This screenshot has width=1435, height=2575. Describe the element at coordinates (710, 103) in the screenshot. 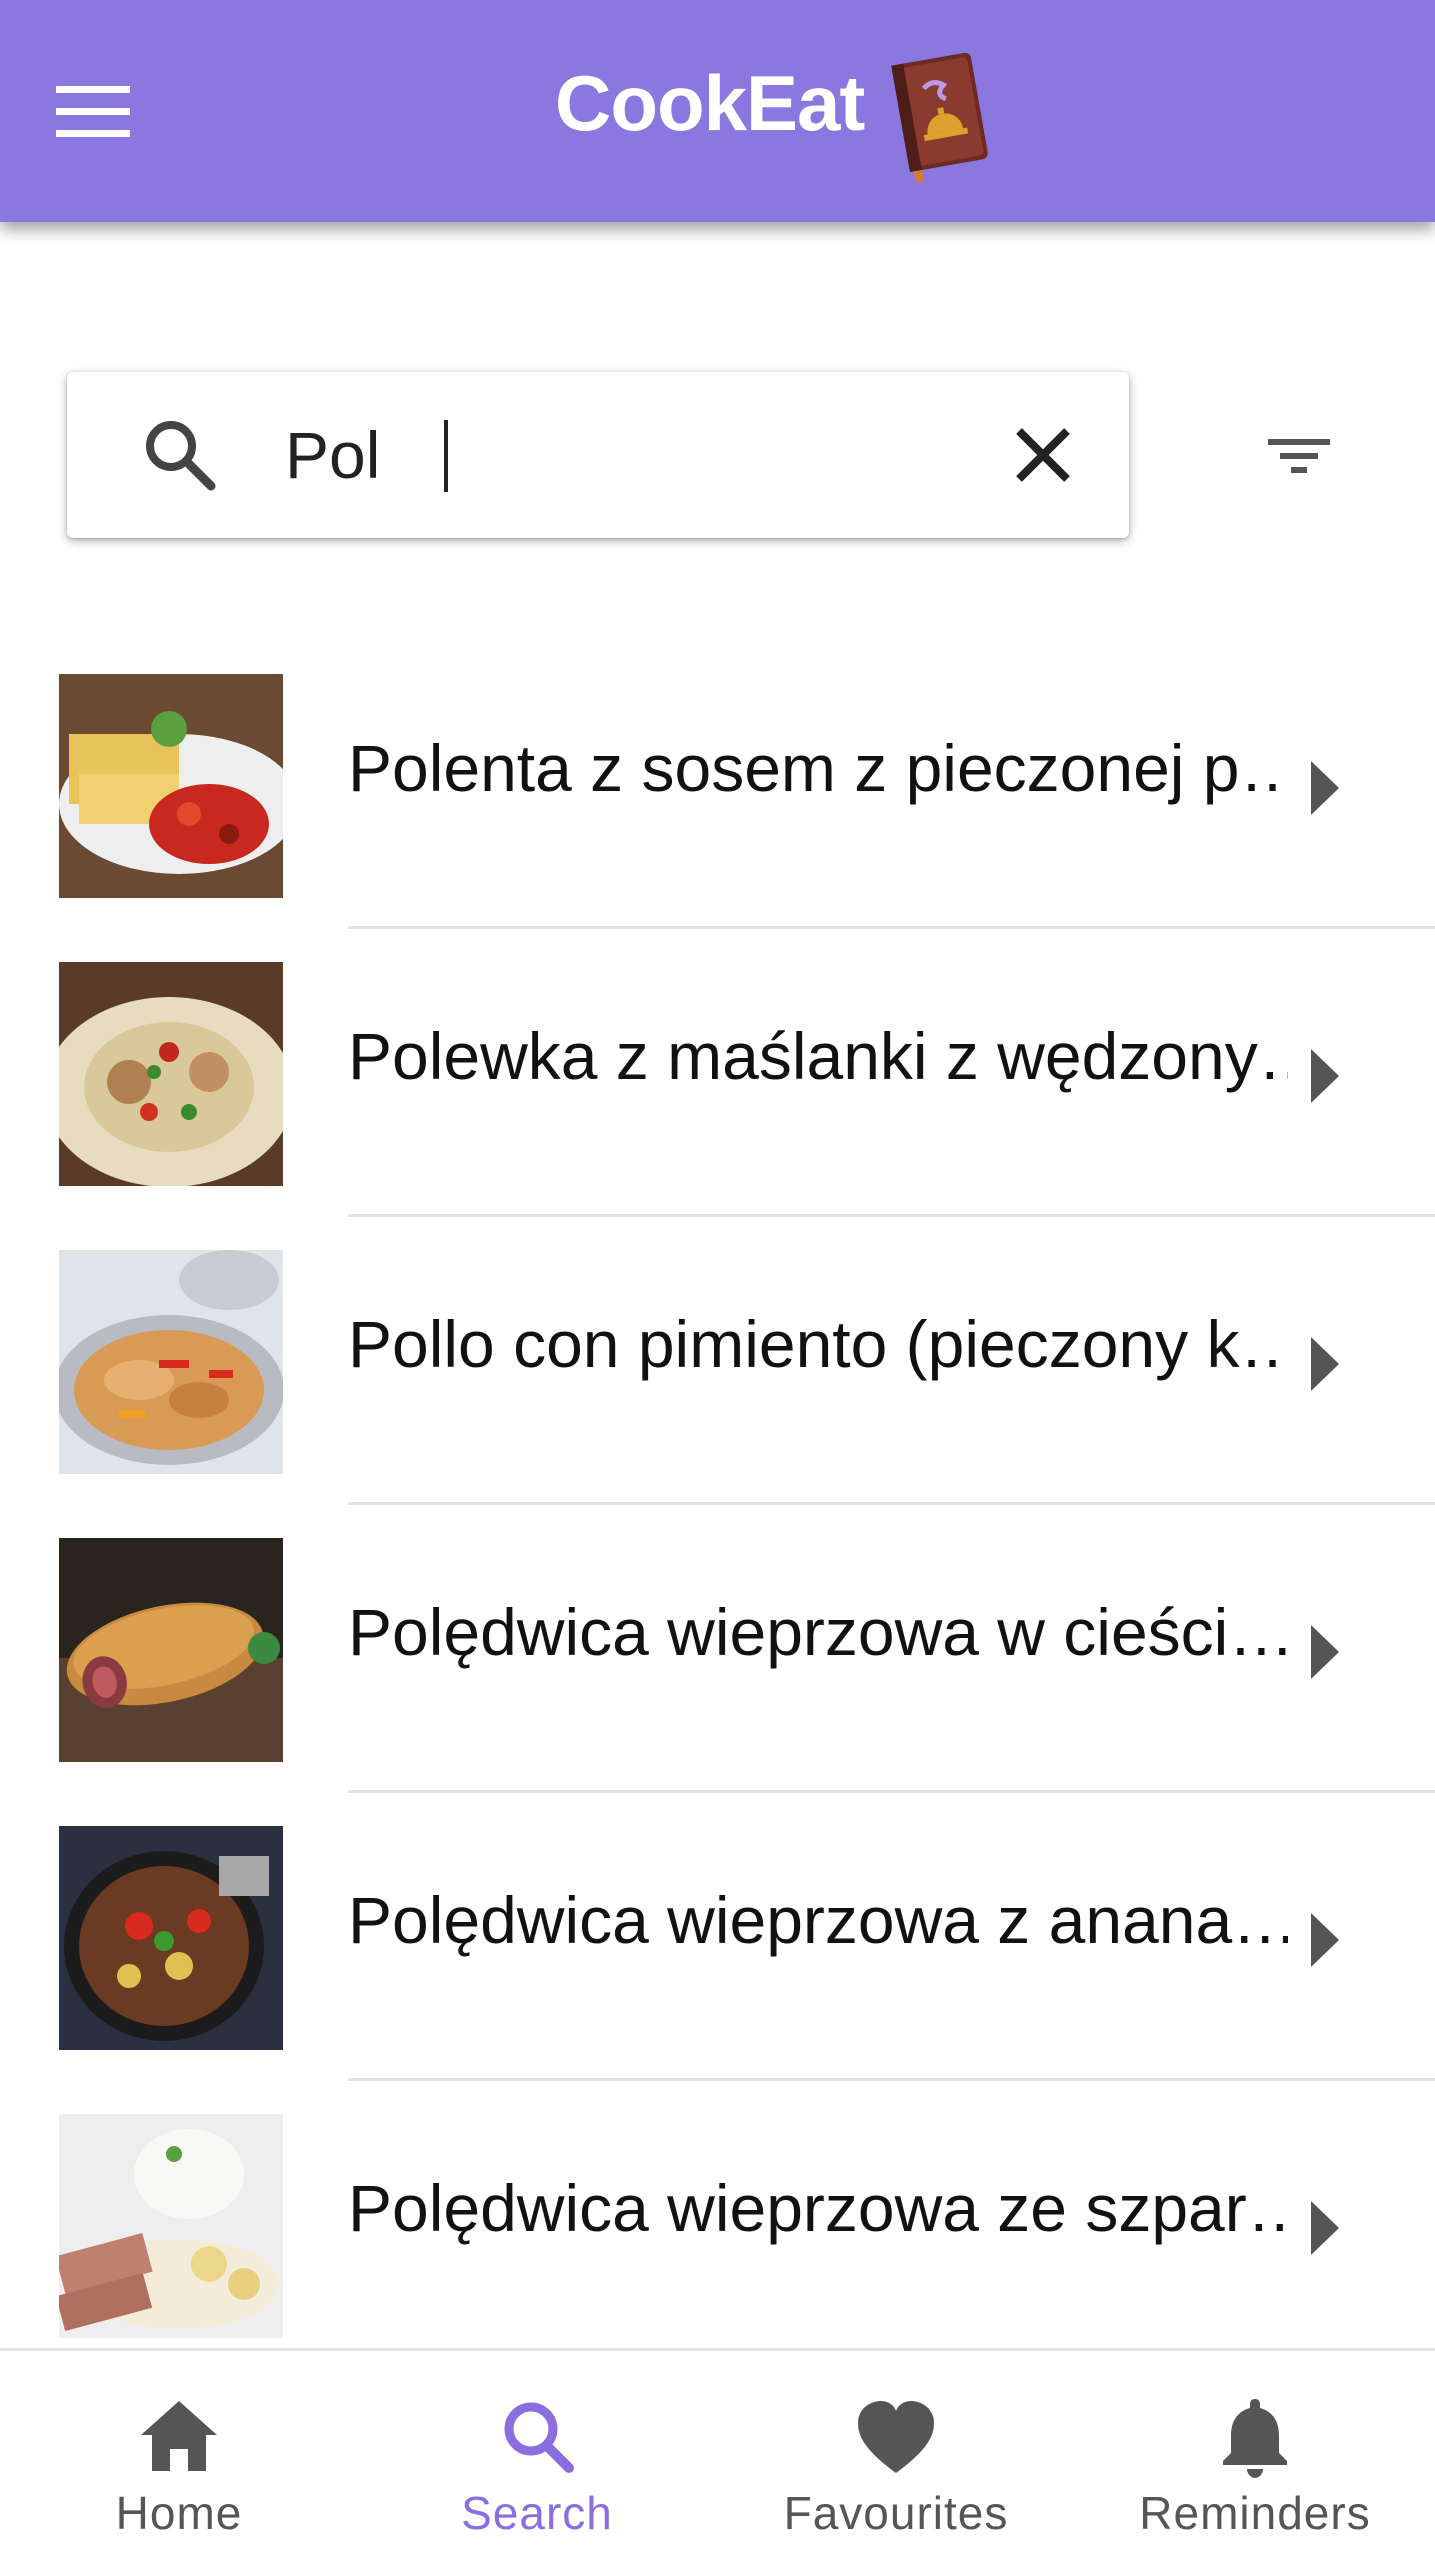

I see `app-title: CookEat` at that location.